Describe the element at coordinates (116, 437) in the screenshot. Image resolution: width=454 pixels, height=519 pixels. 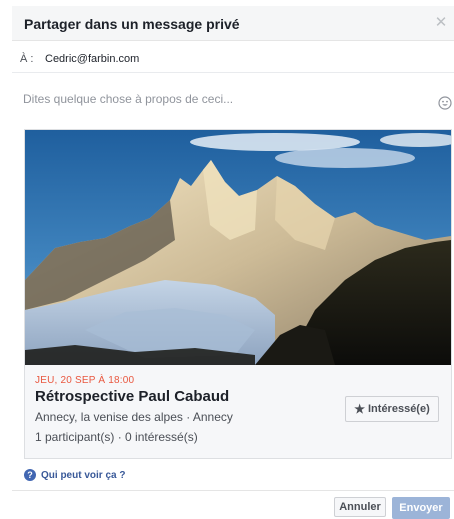
I see `event-stats: 1 participant(s) · 0 intéressé(s)` at that location.